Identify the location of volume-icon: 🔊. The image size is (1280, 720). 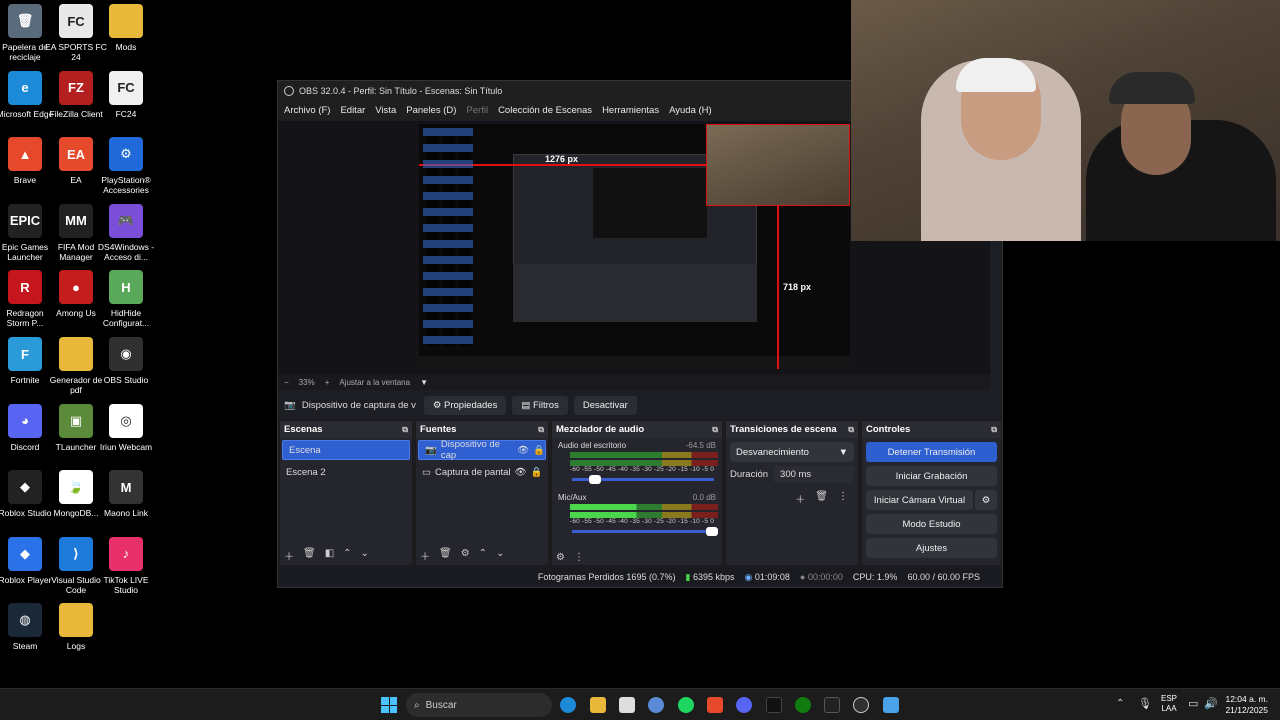
(1211, 703).